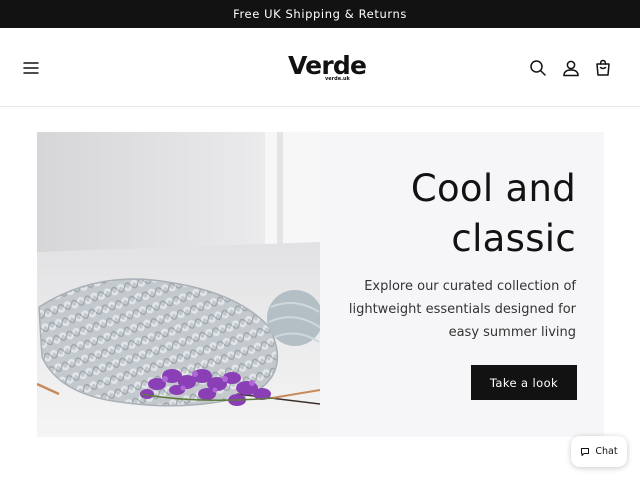 This screenshot has width=640, height=480. I want to click on hero-heading-line2: classic, so click(513, 238).